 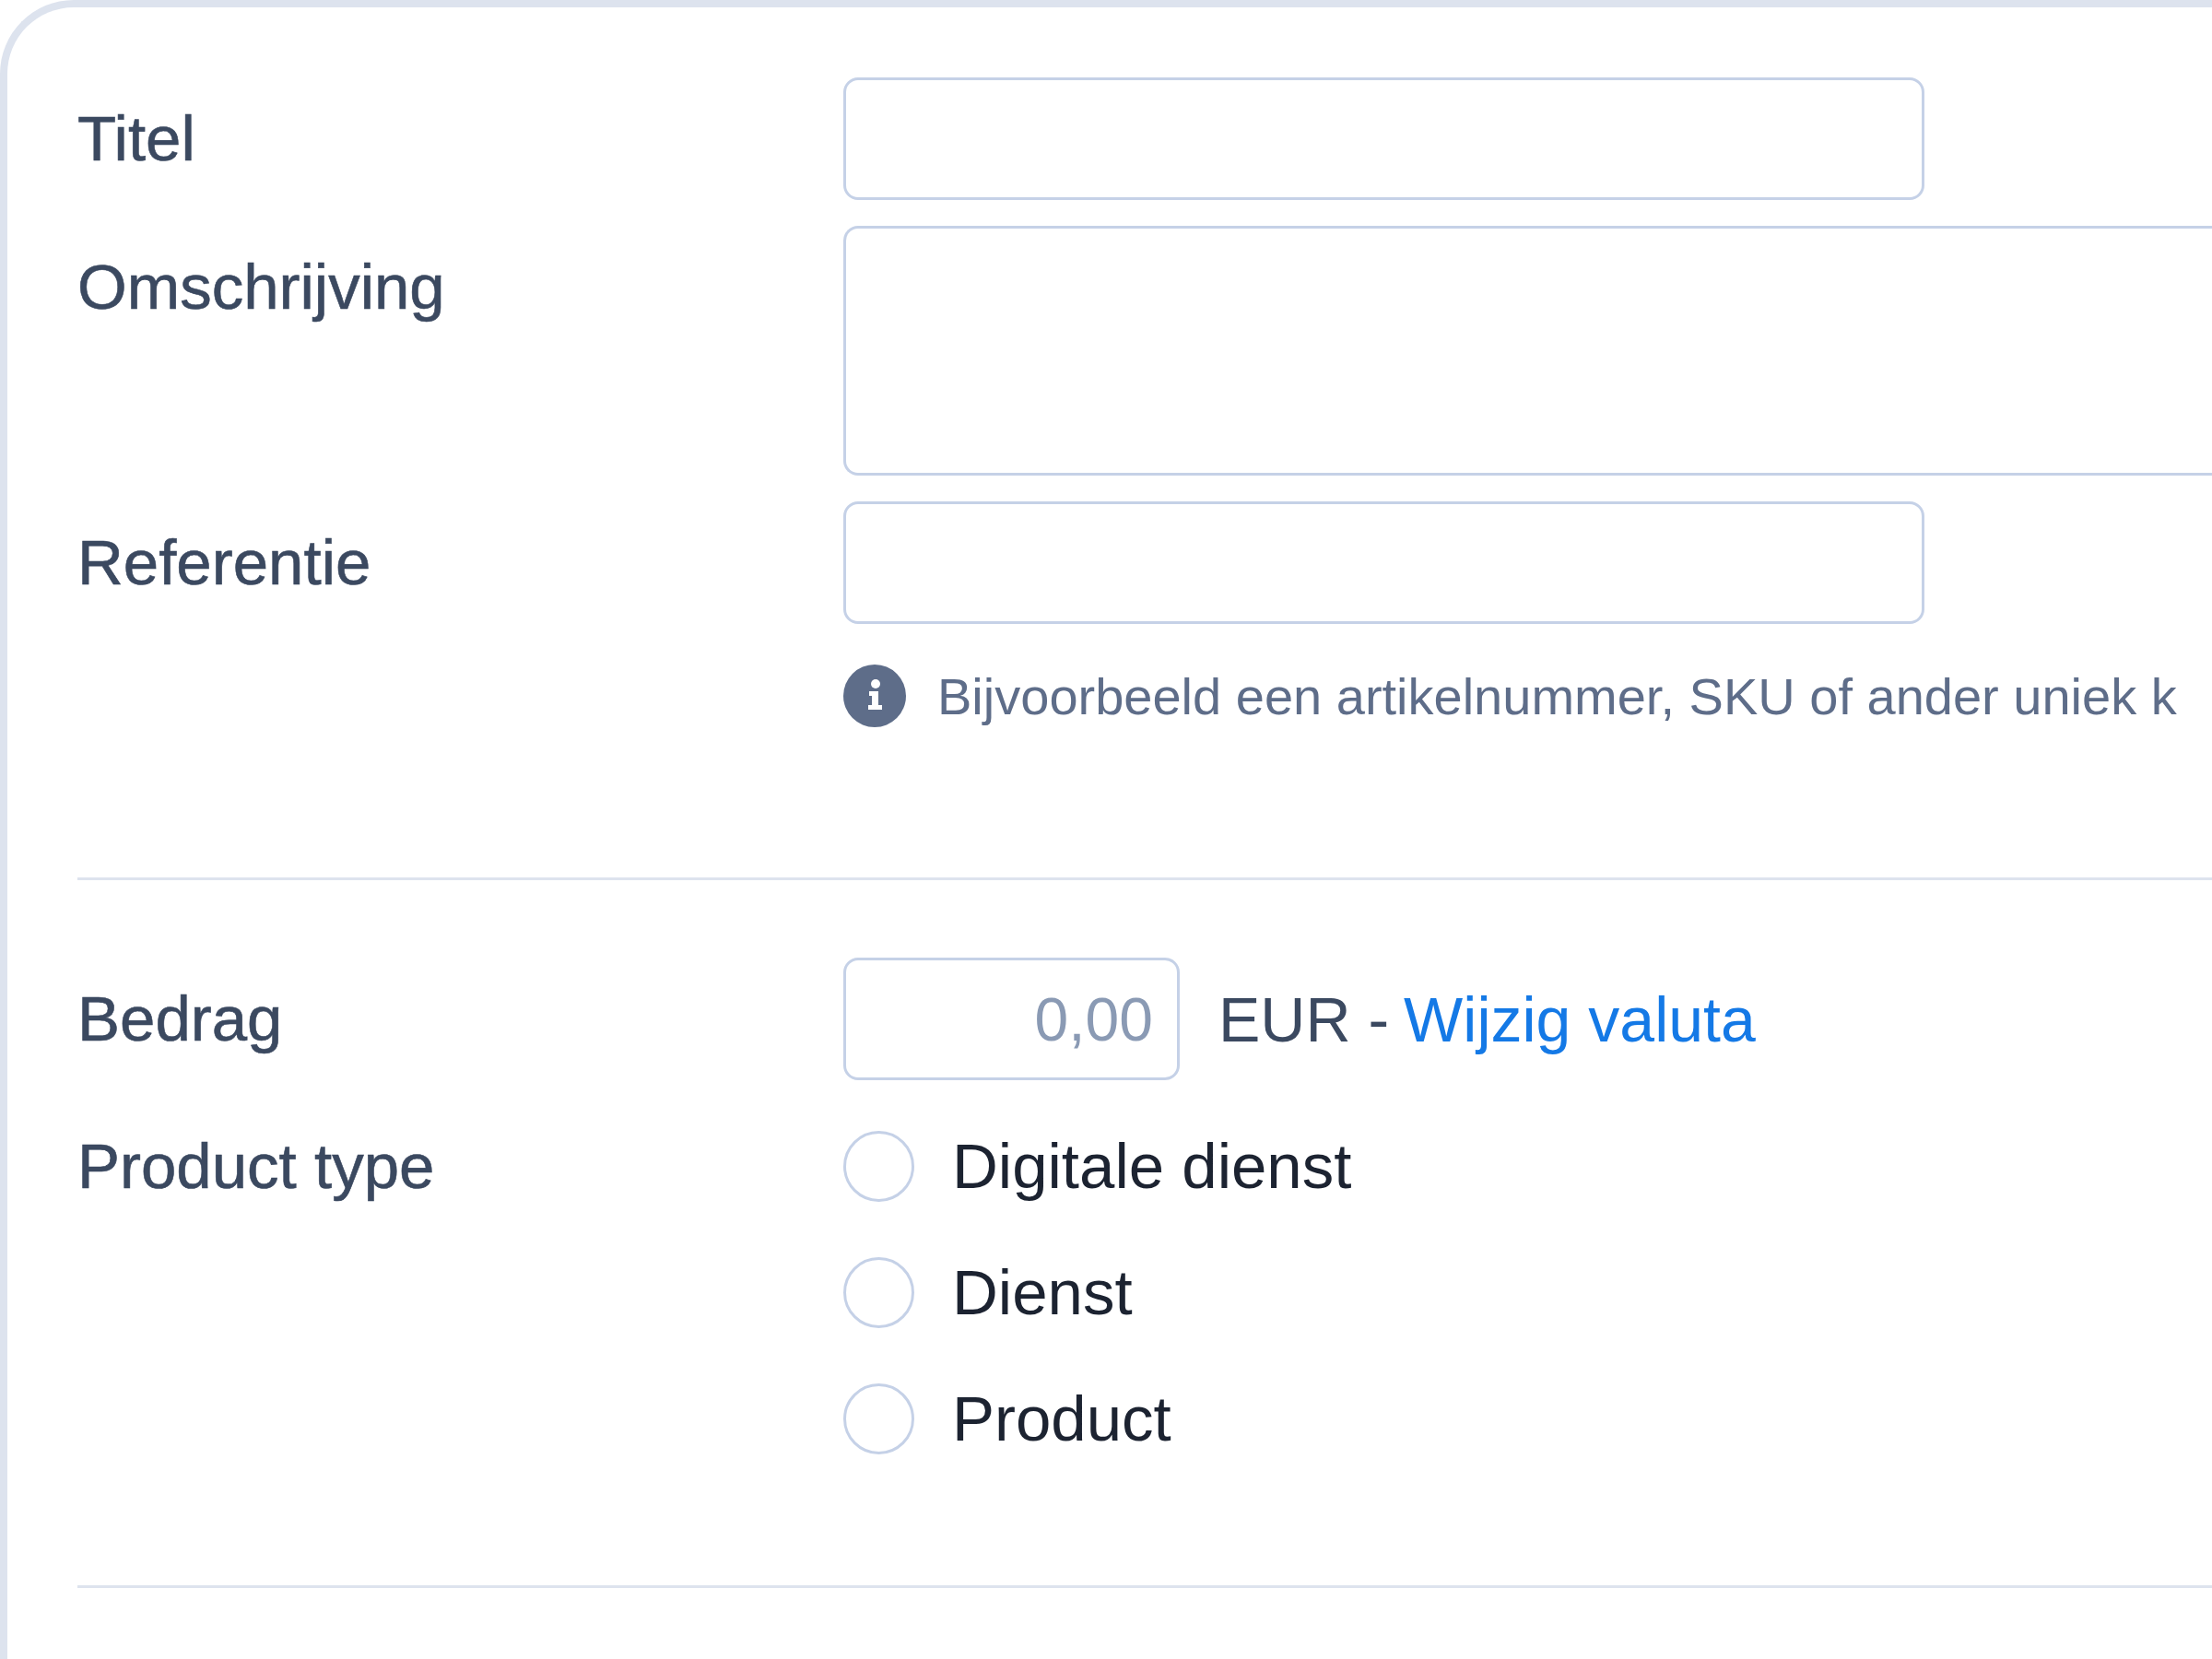 I want to click on field-label: Omschrijving, so click(x=261, y=287).